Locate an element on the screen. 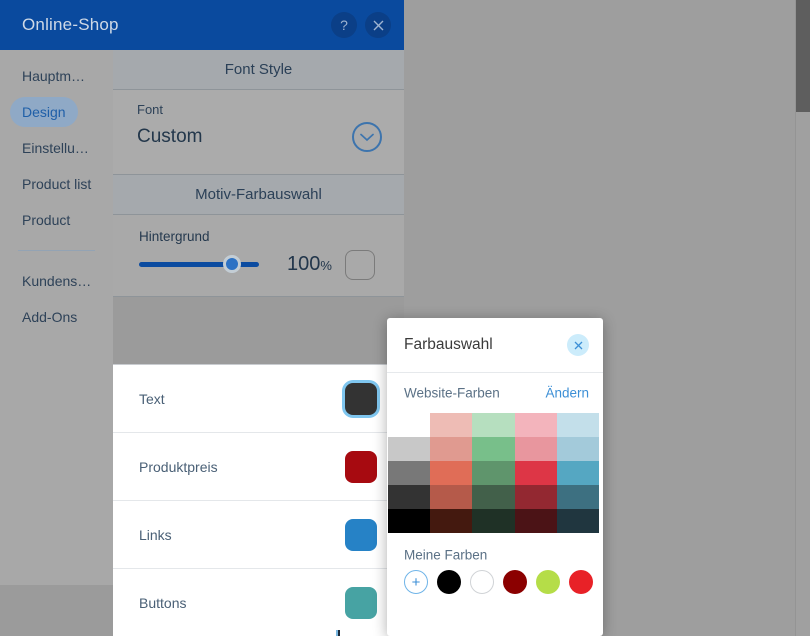 The height and width of the screenshot is (636, 810). chevron-down-icon is located at coordinates (367, 137).